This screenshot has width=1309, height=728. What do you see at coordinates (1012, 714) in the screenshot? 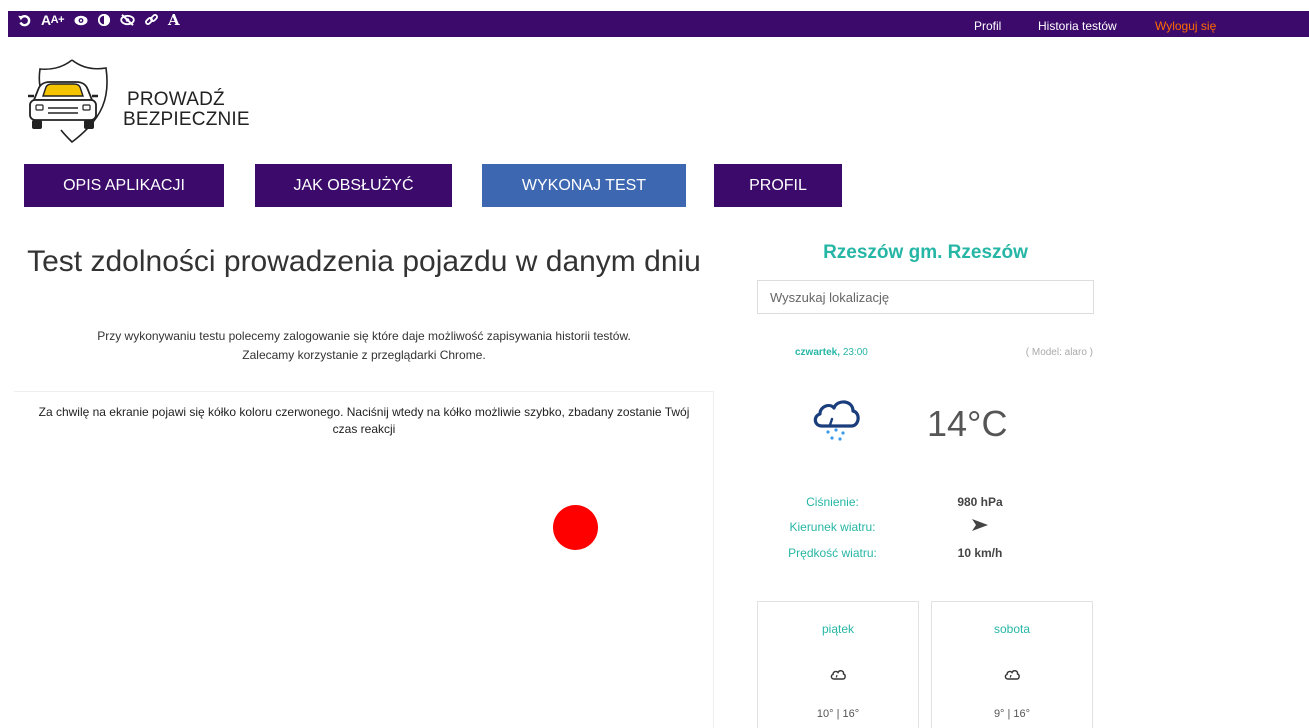
I see `forecast-temp: 9° | 16°` at bounding box center [1012, 714].